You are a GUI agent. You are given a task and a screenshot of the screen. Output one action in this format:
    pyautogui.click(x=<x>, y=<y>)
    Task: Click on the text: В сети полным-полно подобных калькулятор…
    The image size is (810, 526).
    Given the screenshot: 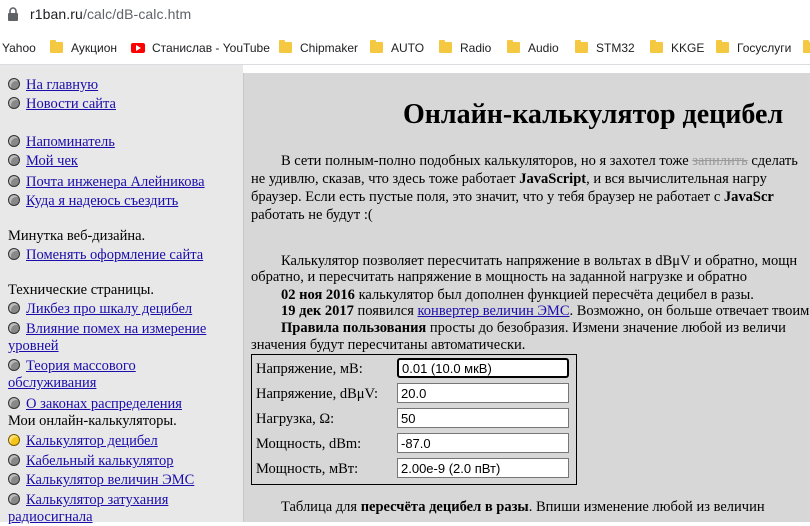 What is the action you would take?
    pyautogui.click(x=487, y=161)
    